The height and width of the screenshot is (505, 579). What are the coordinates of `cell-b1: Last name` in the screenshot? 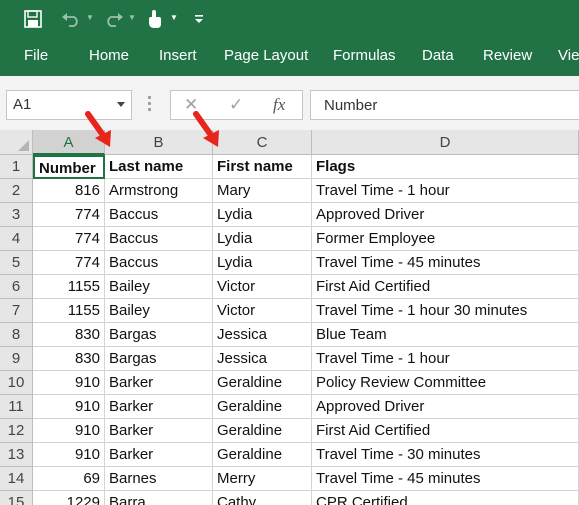 It's located at (159, 167).